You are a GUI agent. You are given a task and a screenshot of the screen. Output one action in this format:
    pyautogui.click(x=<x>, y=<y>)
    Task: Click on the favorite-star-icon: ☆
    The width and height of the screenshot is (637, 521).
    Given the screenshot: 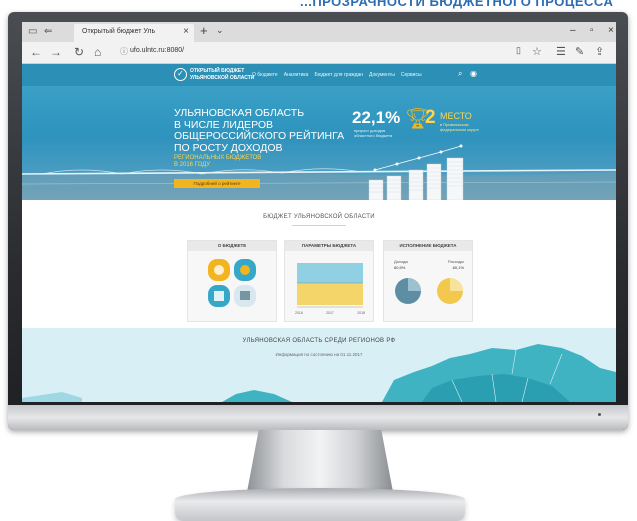 What is the action you would take?
    pyautogui.click(x=537, y=51)
    